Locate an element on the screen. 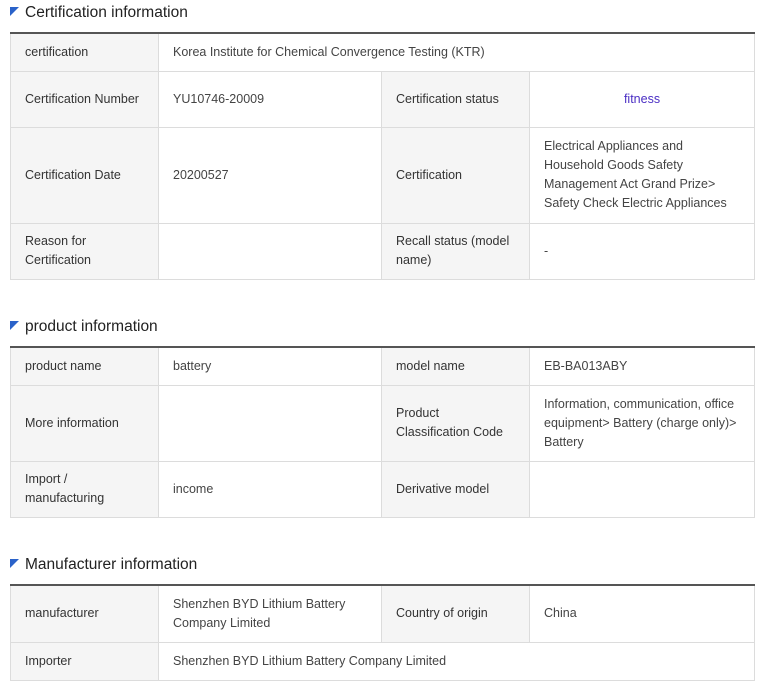 This screenshot has height=690, width=768. reason-label: Reason for Certification is located at coordinates (84, 251).